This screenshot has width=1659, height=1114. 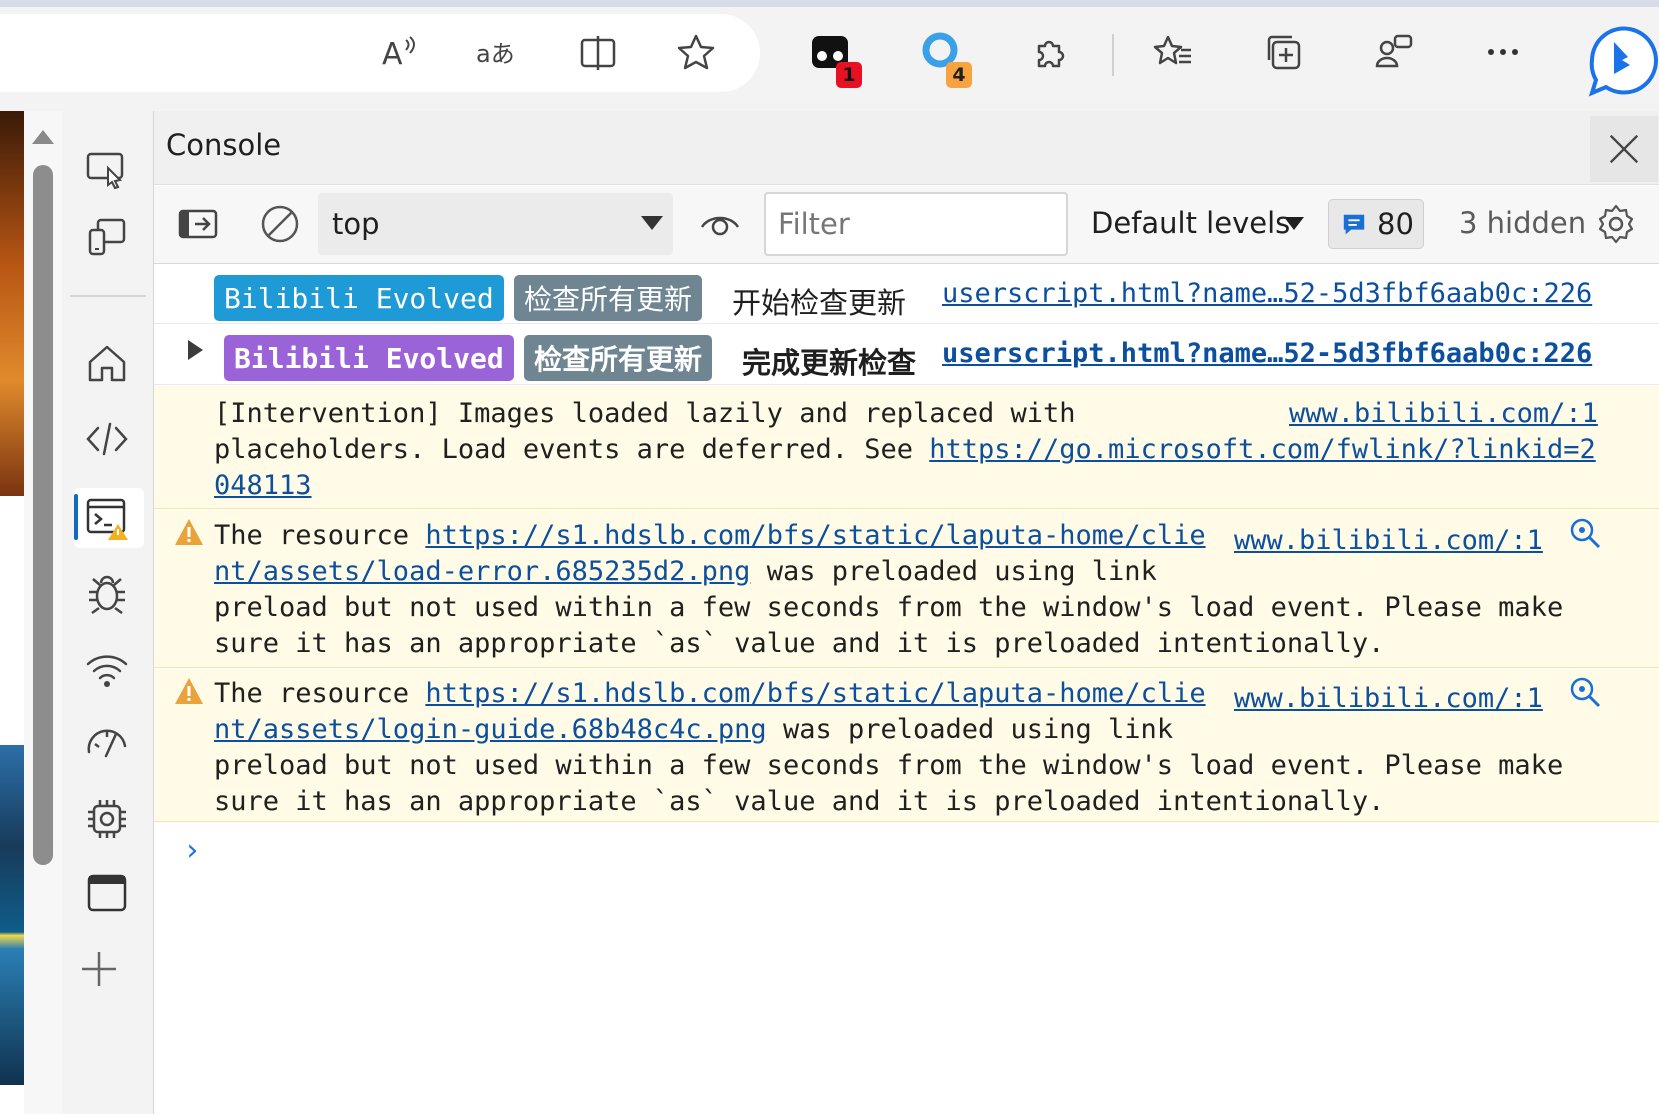 I want to click on application-icon, so click(x=107, y=893).